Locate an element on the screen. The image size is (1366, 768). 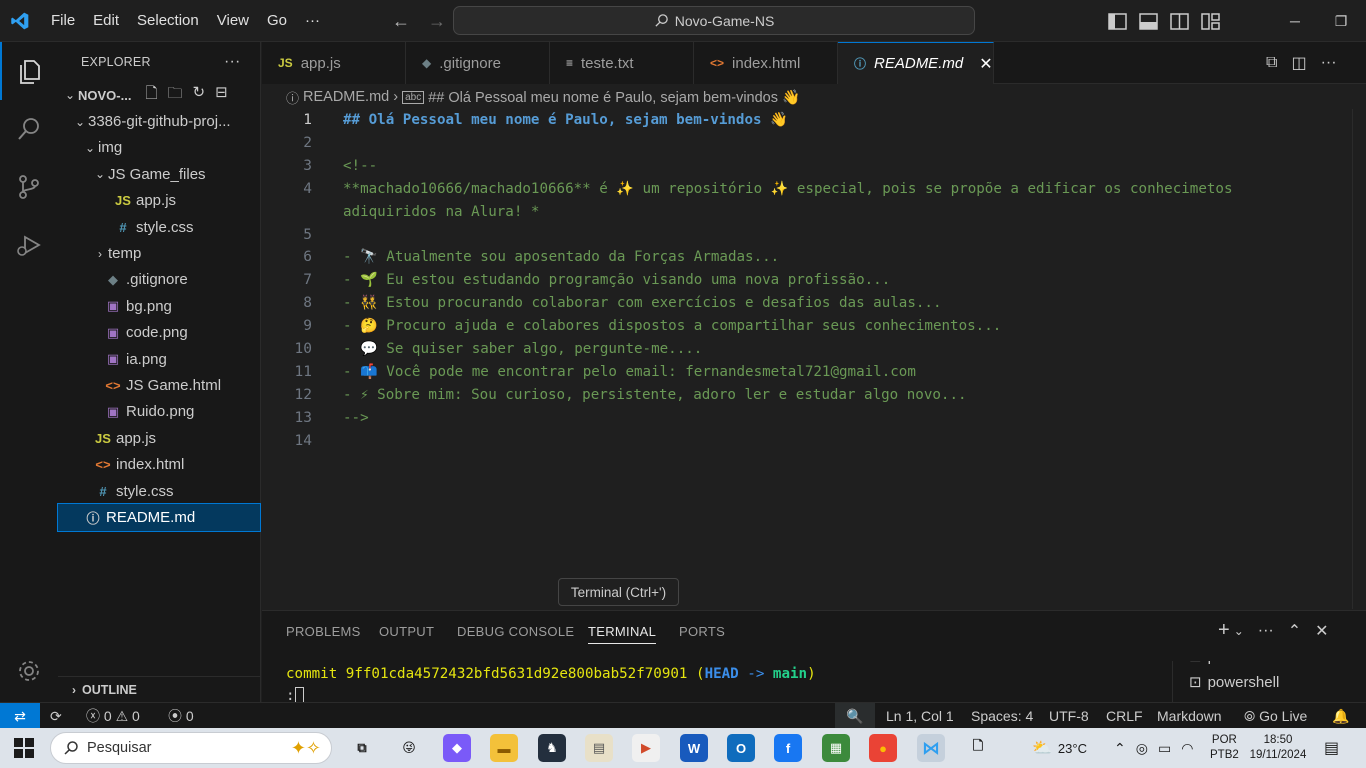
kindle-app-icon: ♞ is located at coordinates (552, 748).